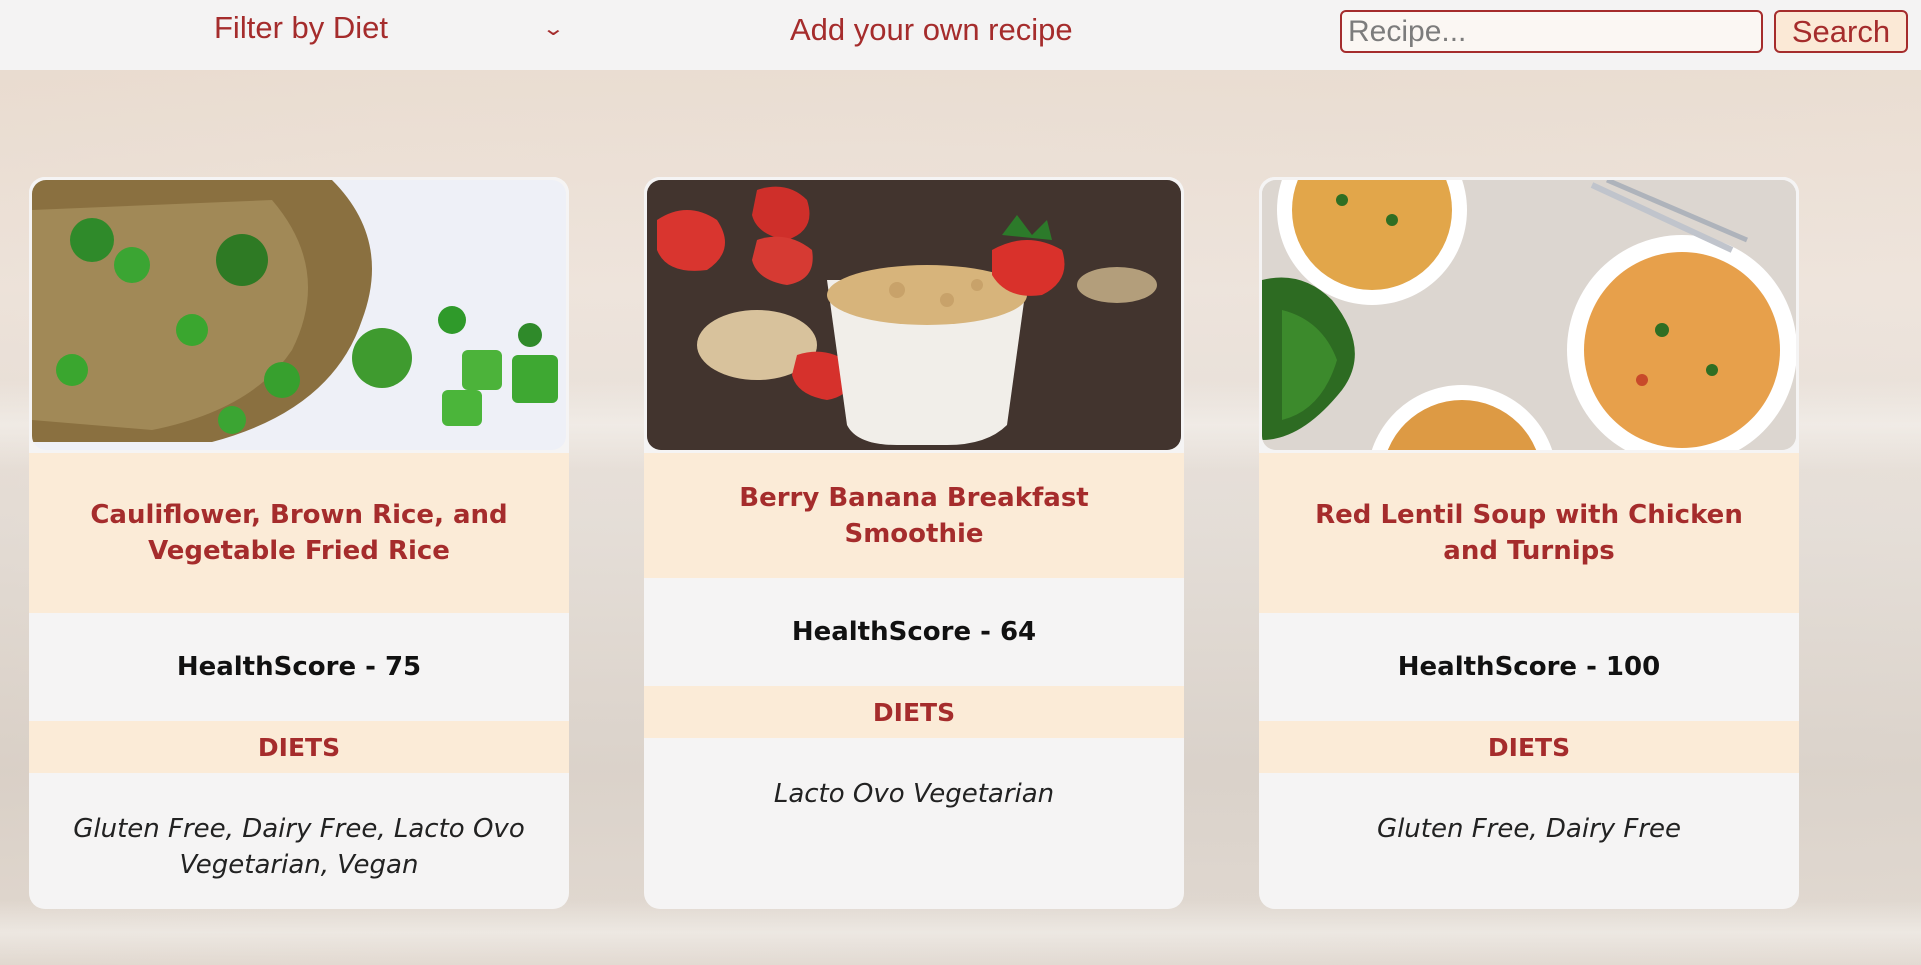 Image resolution: width=1921 pixels, height=965 pixels. What do you see at coordinates (914, 515) in the screenshot?
I see `recipe-title: Berry Banana Breakfast Smoothie` at bounding box center [914, 515].